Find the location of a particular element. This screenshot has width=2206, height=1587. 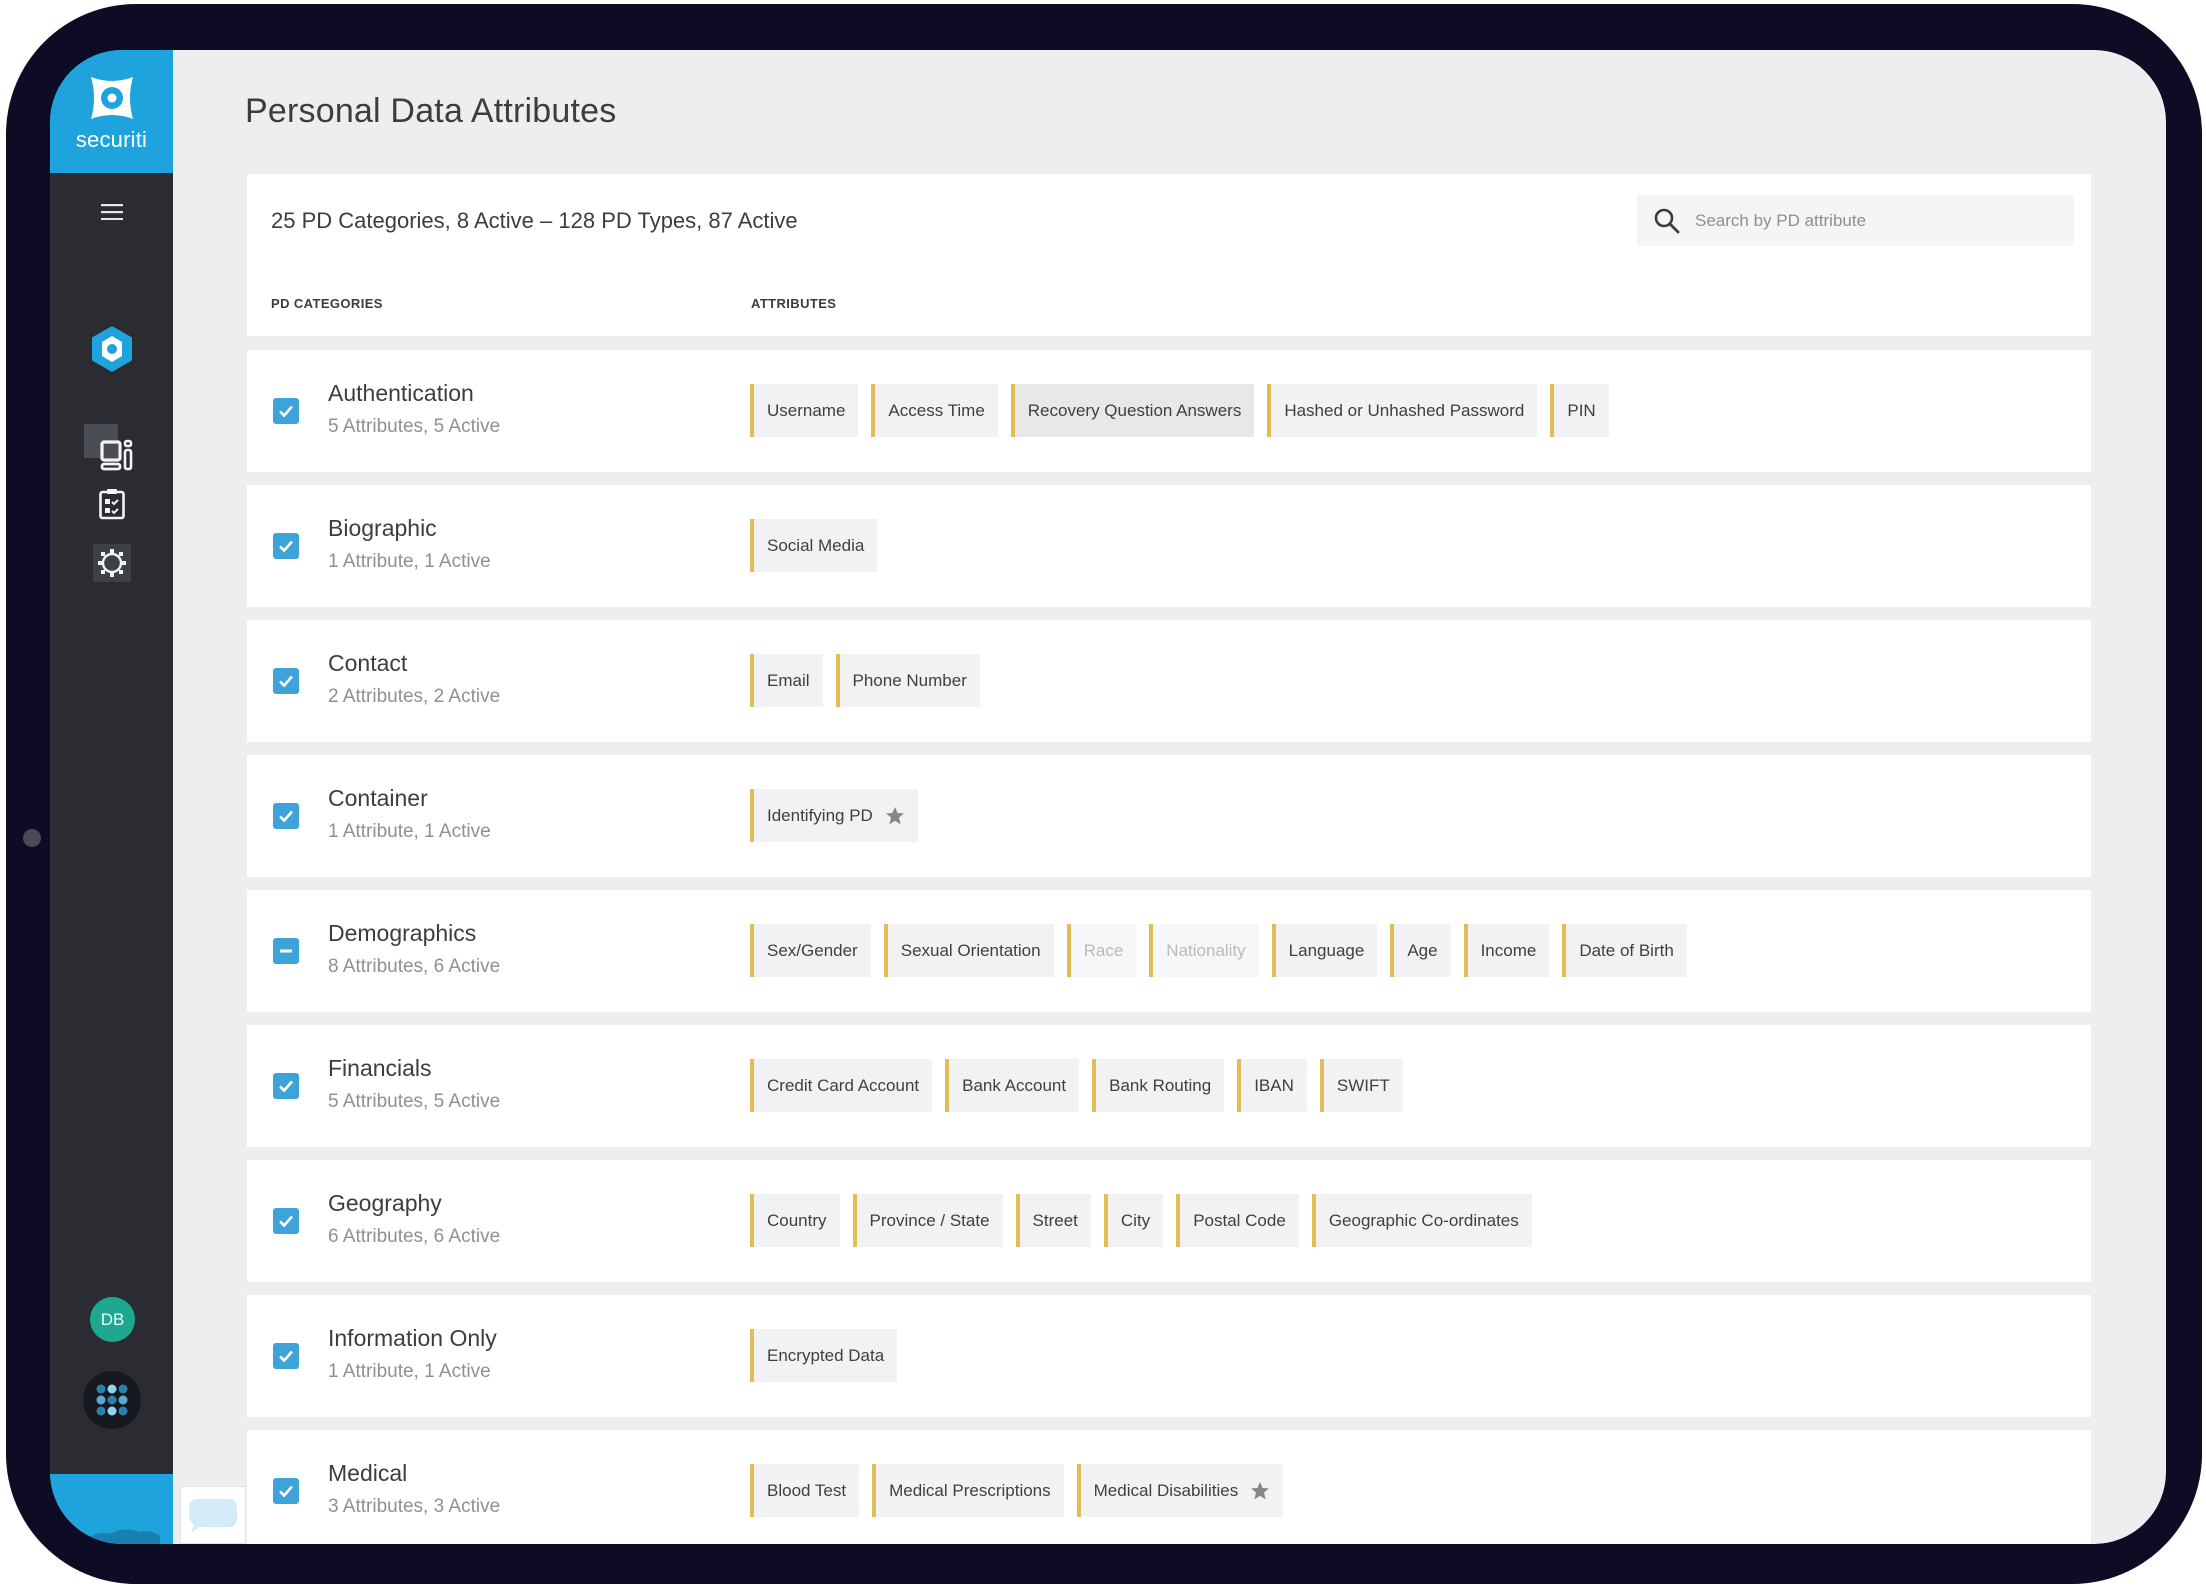

brand-name: securiti is located at coordinates (111, 139).